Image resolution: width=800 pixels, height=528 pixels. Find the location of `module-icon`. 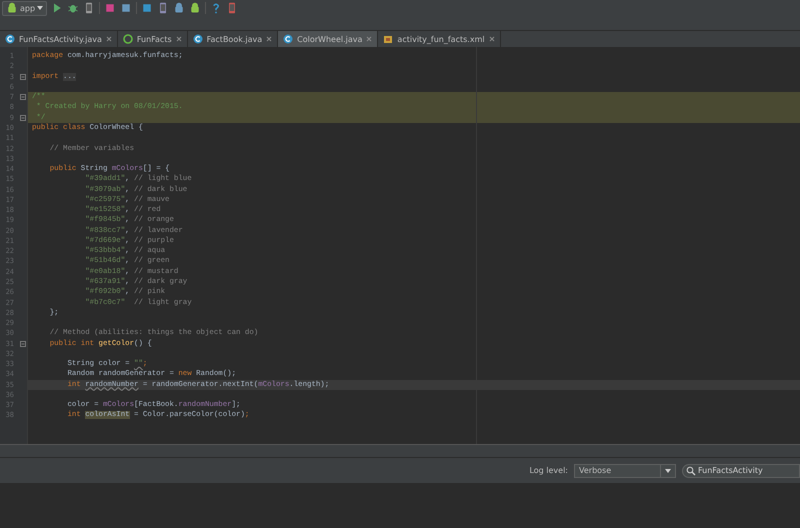

module-icon is located at coordinates (127, 39).